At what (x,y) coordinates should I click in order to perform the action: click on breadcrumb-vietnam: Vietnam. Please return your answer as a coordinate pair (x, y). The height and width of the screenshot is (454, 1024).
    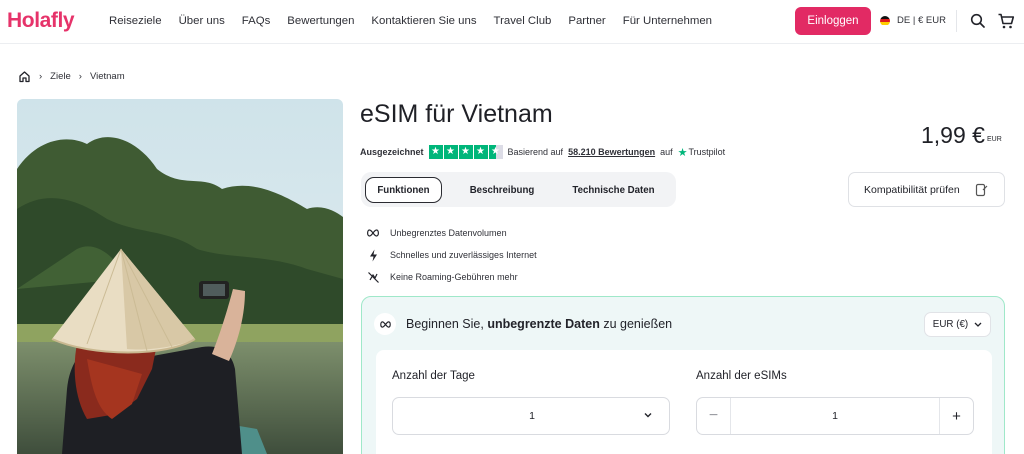
    Looking at the image, I should click on (107, 76).